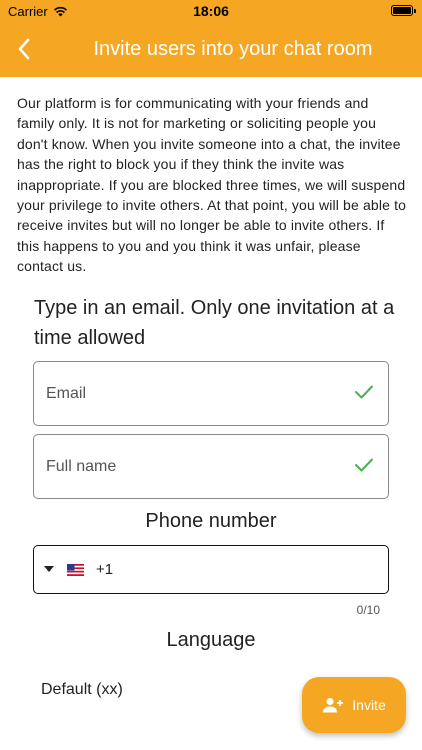  I want to click on back-button, so click(24, 49).